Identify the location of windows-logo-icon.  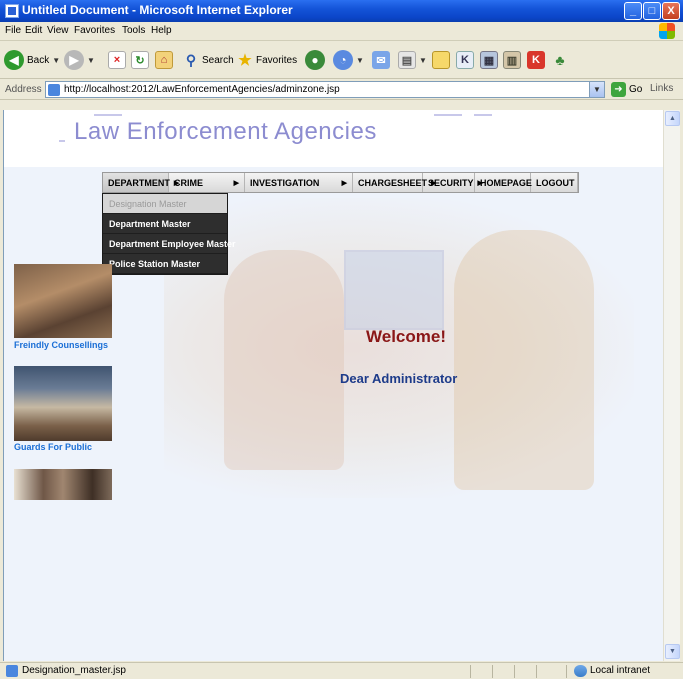
(667, 31).